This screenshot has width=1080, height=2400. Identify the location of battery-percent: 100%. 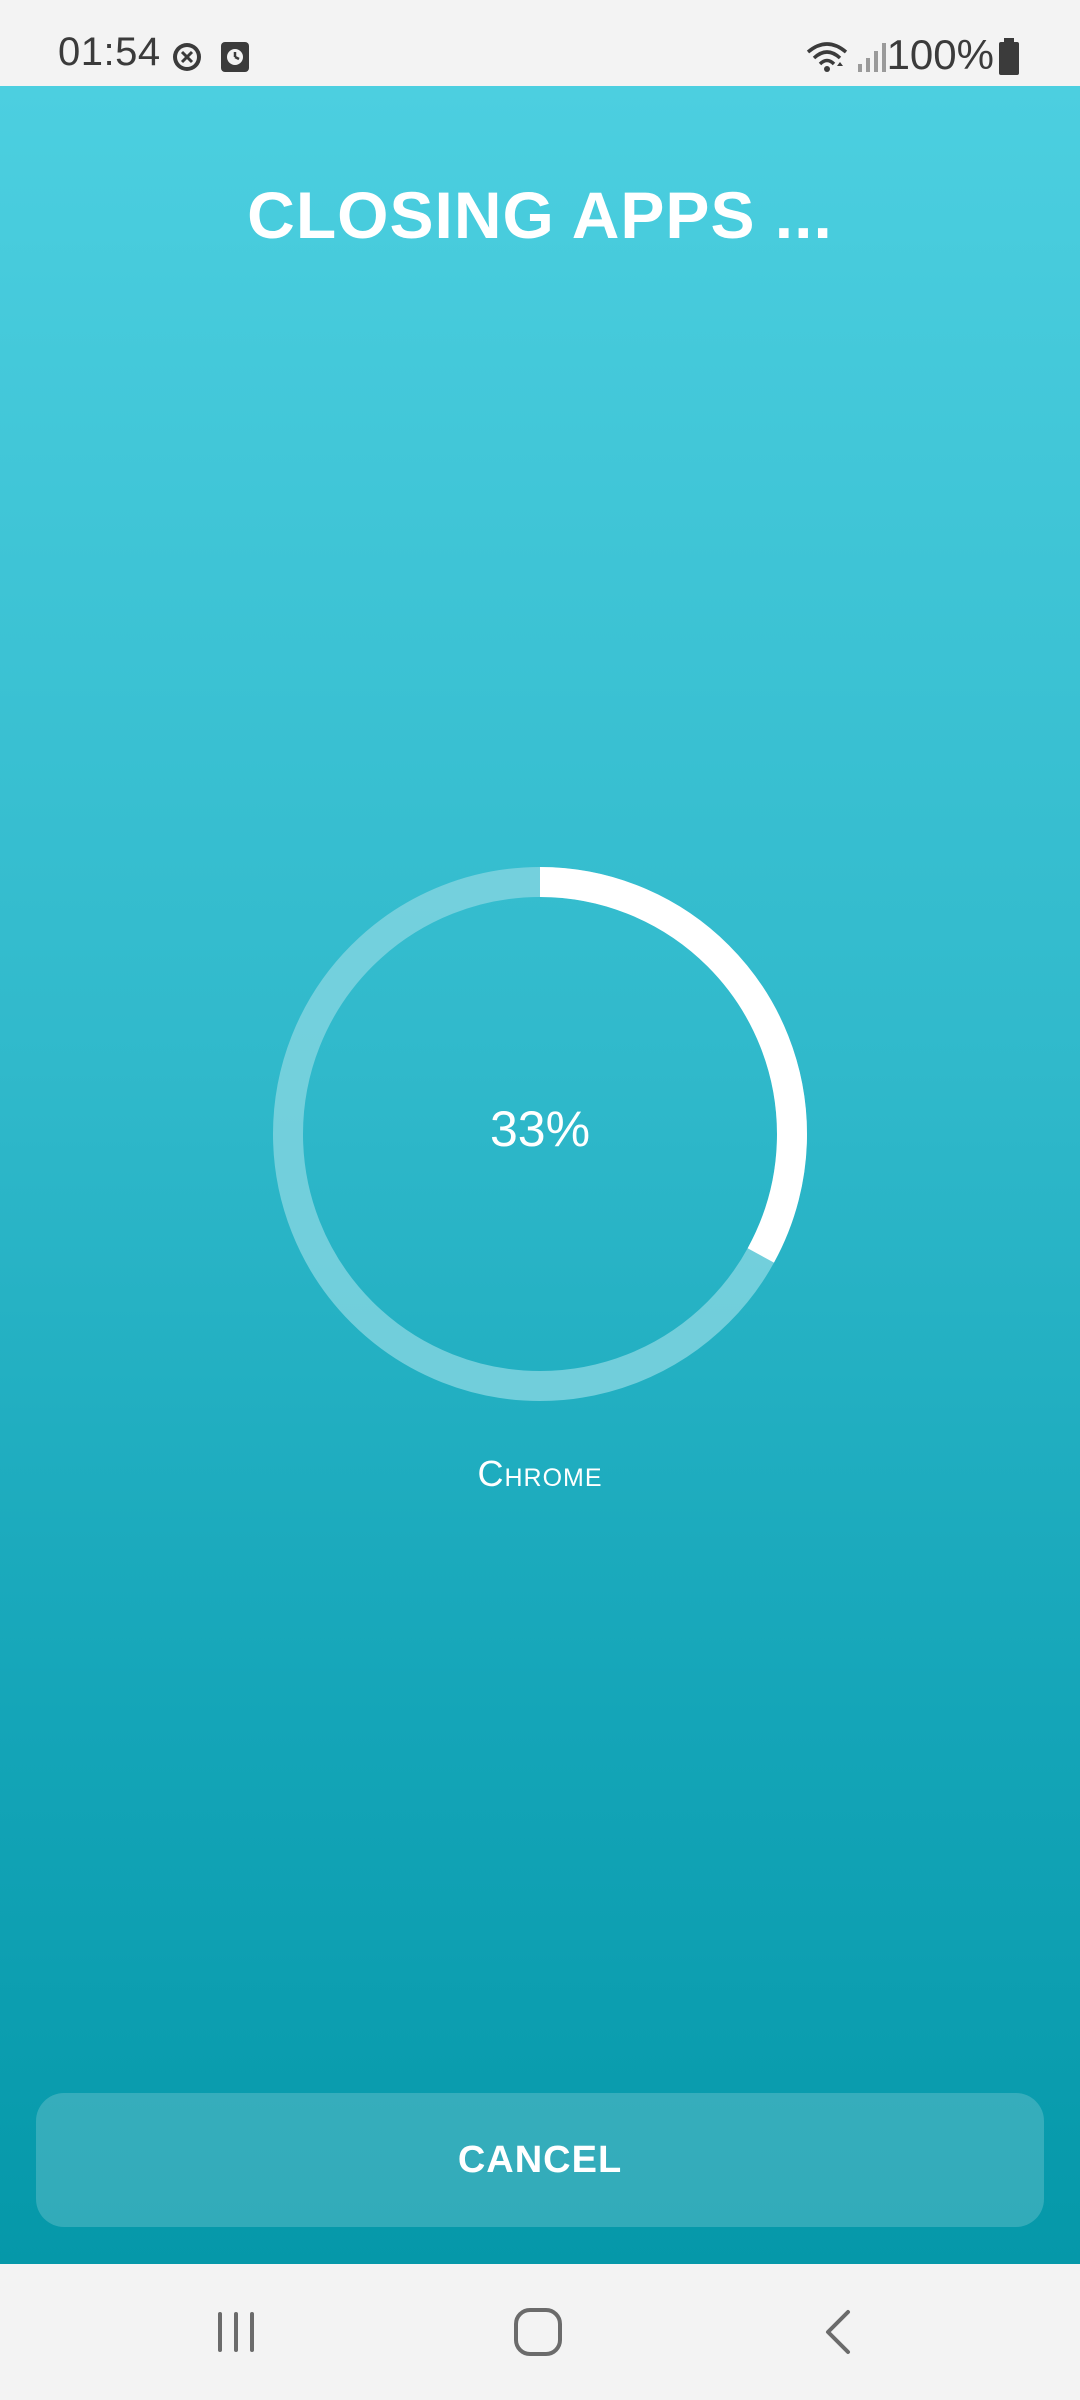
(940, 54).